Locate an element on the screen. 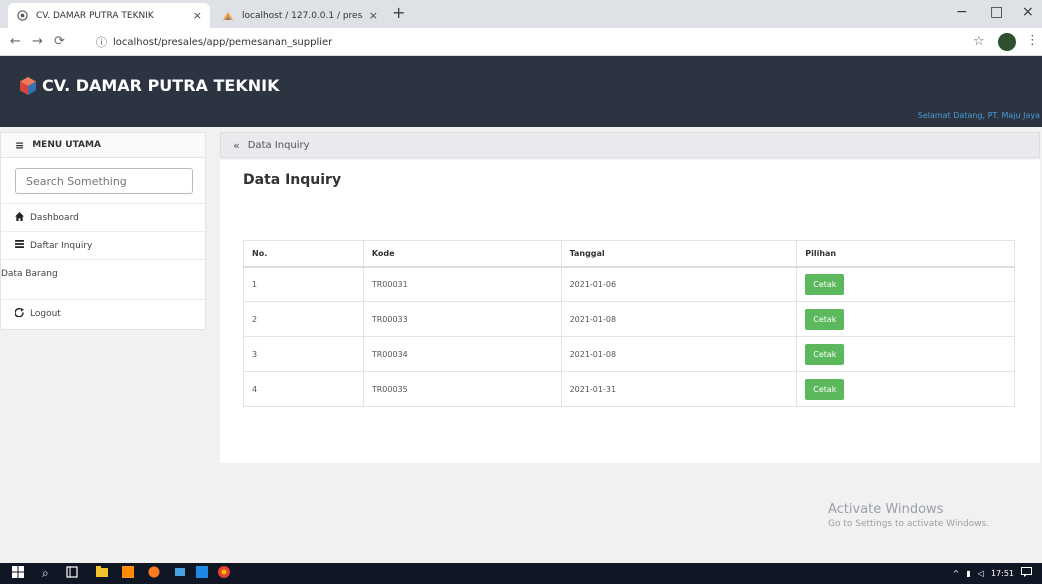  cell-tanggal: 2021-01-06 is located at coordinates (679, 284).